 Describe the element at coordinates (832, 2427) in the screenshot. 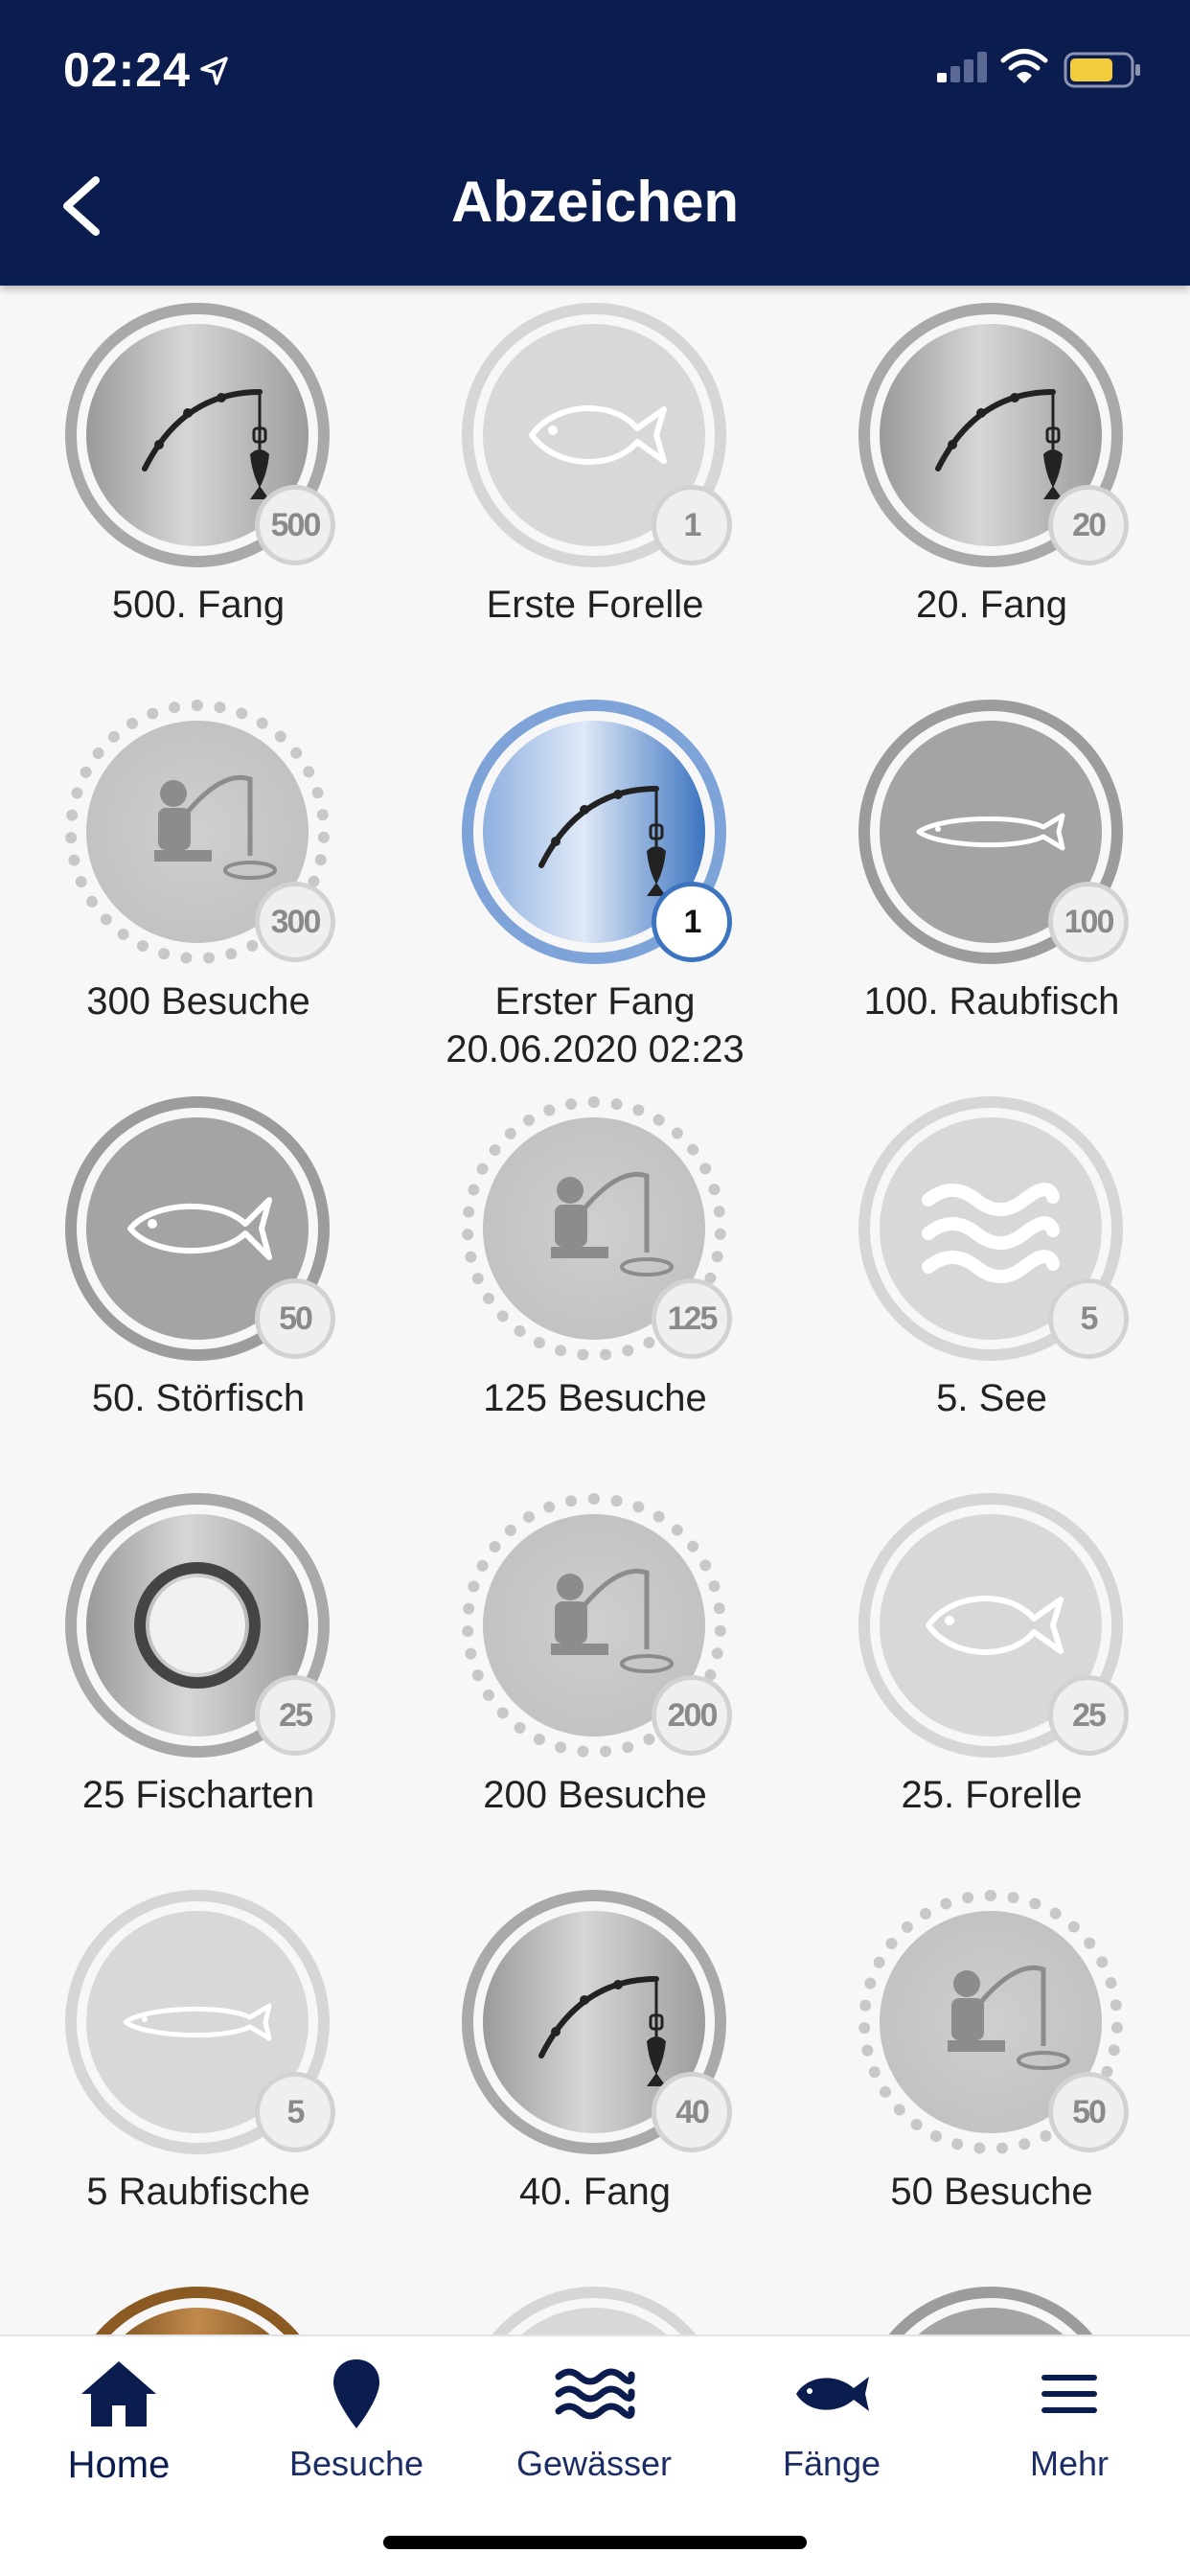

I see `tab-faenge: Fänge` at that location.